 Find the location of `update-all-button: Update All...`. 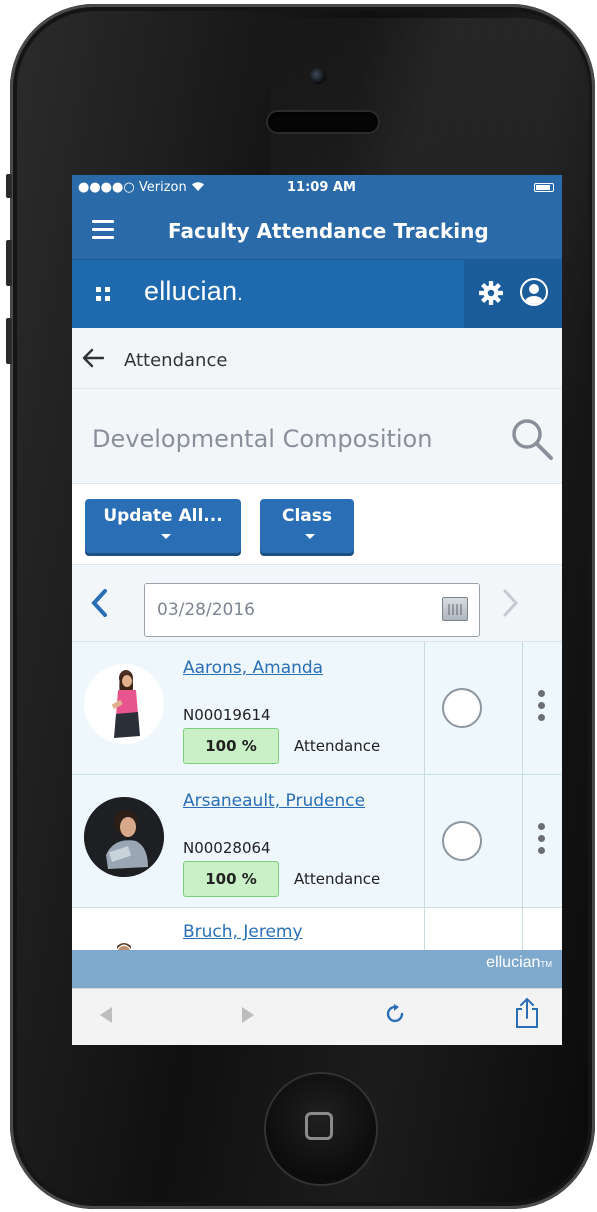

update-all-button: Update All... is located at coordinates (163, 526).